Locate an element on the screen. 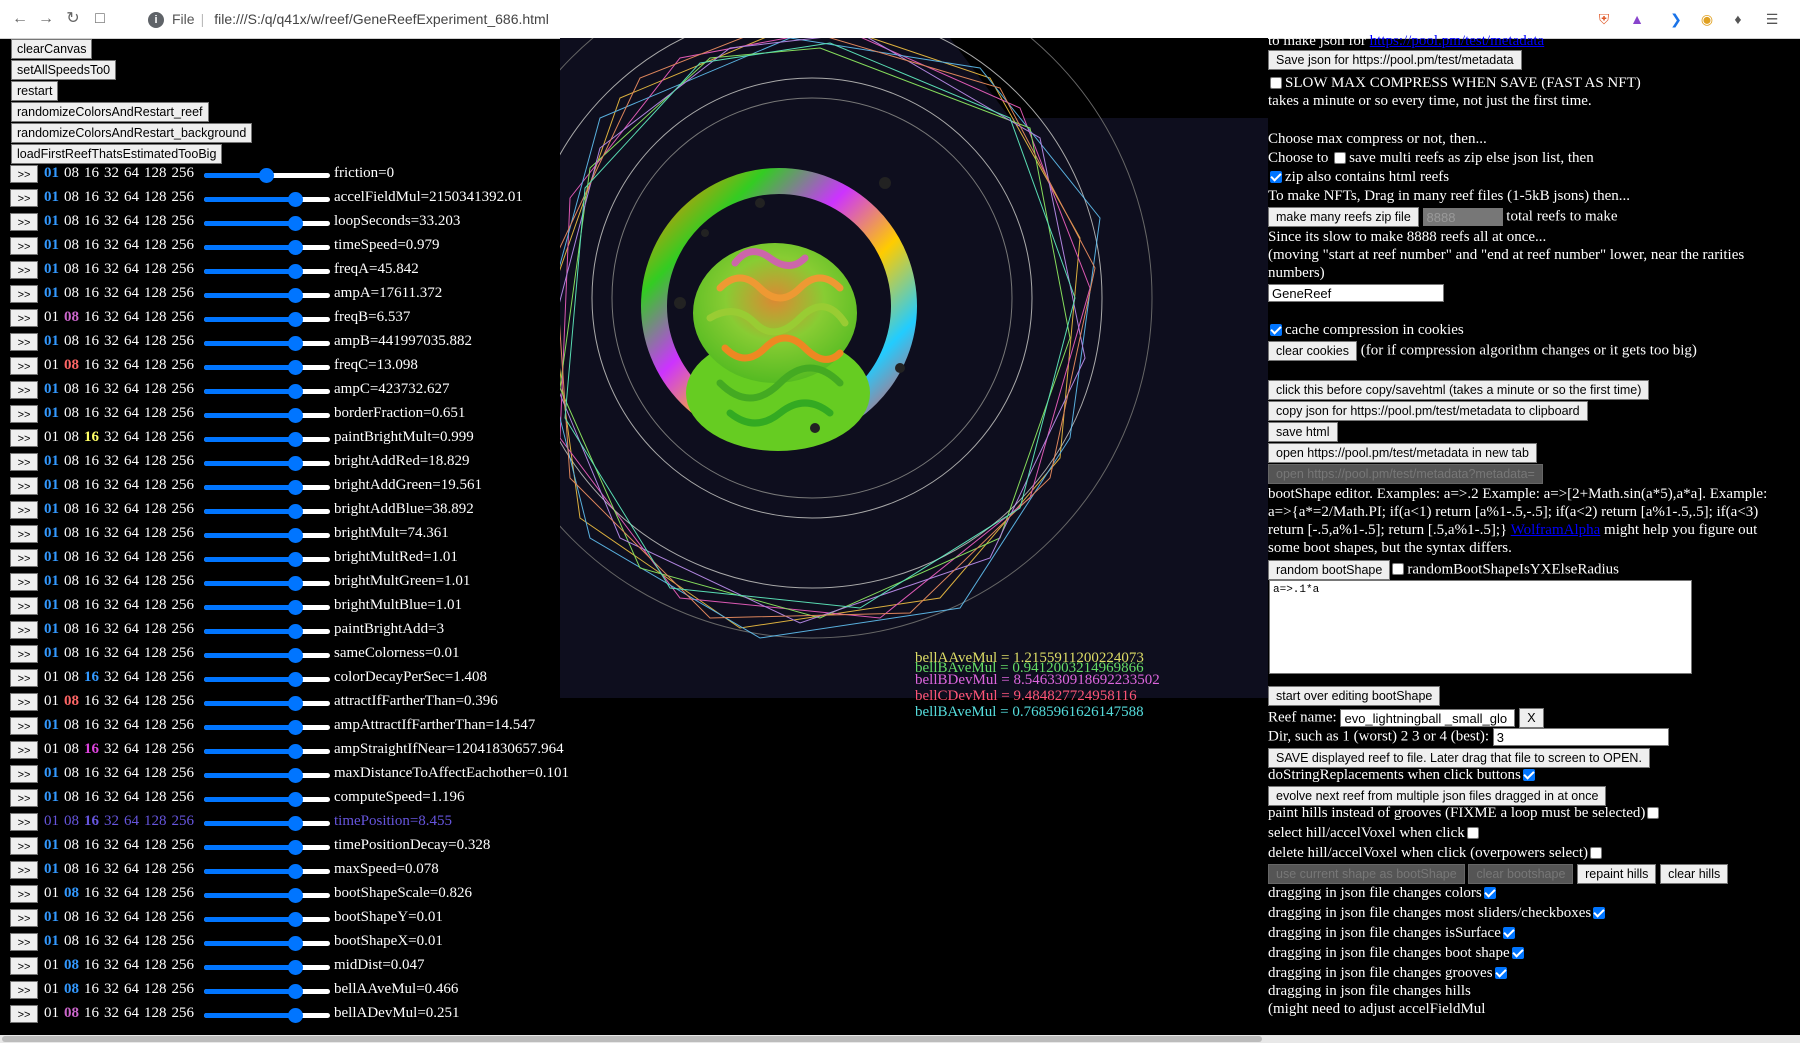 This screenshot has height=1043, width=1800. delete-hill-checkbox is located at coordinates (1596, 852).